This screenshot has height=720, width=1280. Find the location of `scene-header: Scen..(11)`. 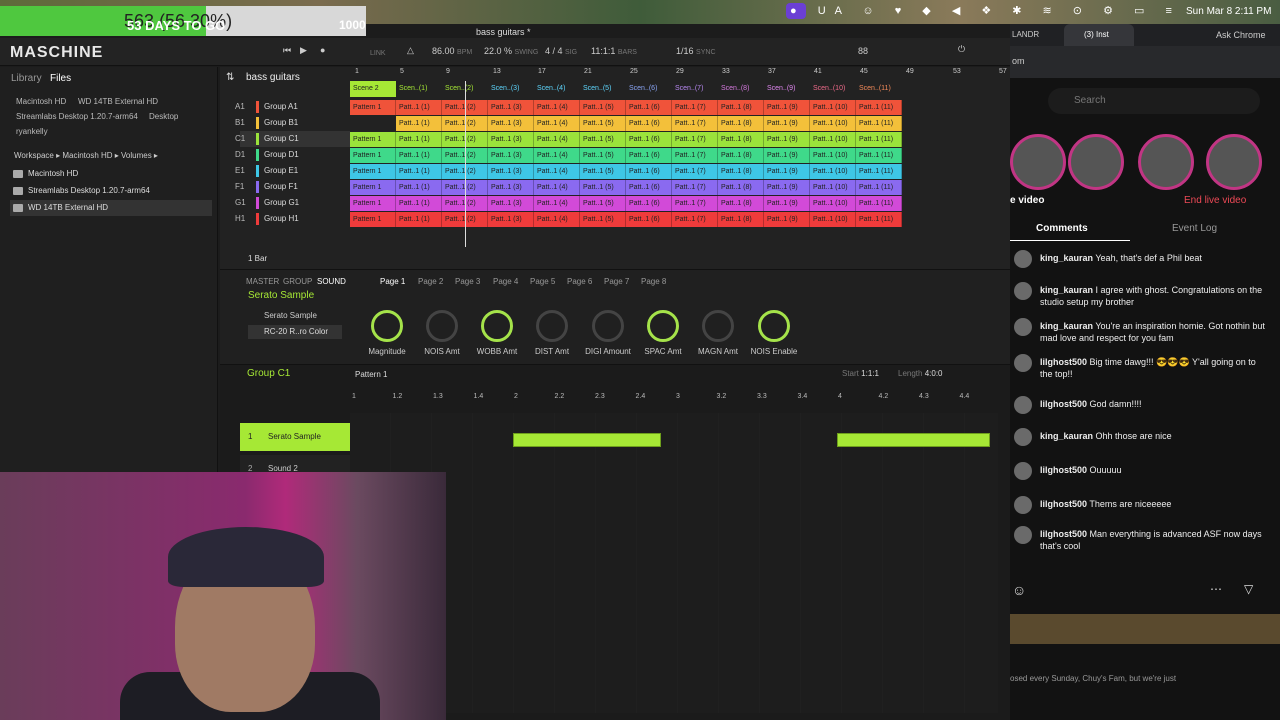

scene-header: Scen..(11) is located at coordinates (879, 89).